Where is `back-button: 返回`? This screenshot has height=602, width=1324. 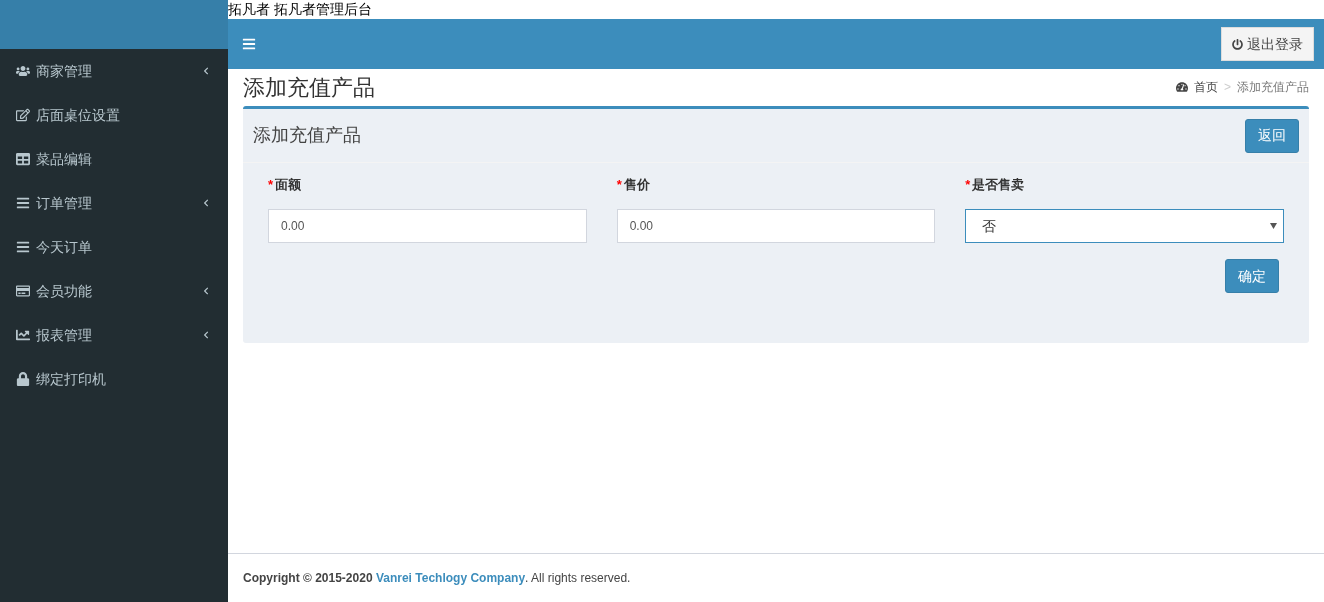 back-button: 返回 is located at coordinates (1272, 135).